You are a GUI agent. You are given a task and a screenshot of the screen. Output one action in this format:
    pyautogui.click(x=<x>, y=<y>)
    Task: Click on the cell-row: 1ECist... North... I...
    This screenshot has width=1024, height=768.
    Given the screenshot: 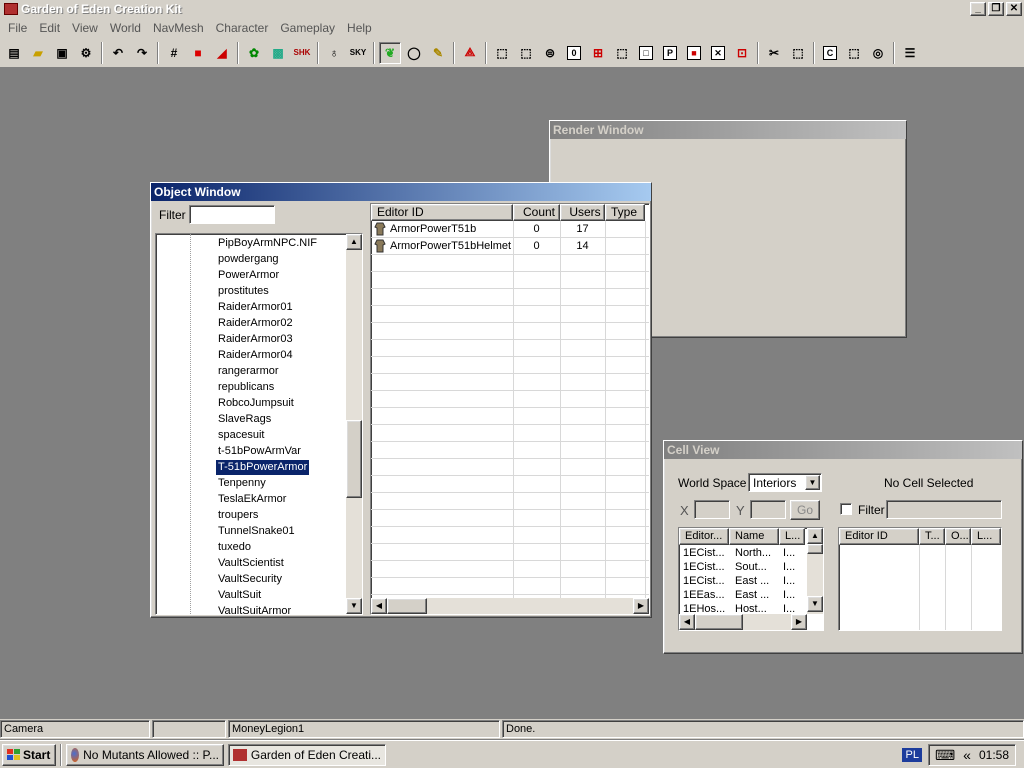 What is the action you would take?
    pyautogui.click(x=743, y=553)
    